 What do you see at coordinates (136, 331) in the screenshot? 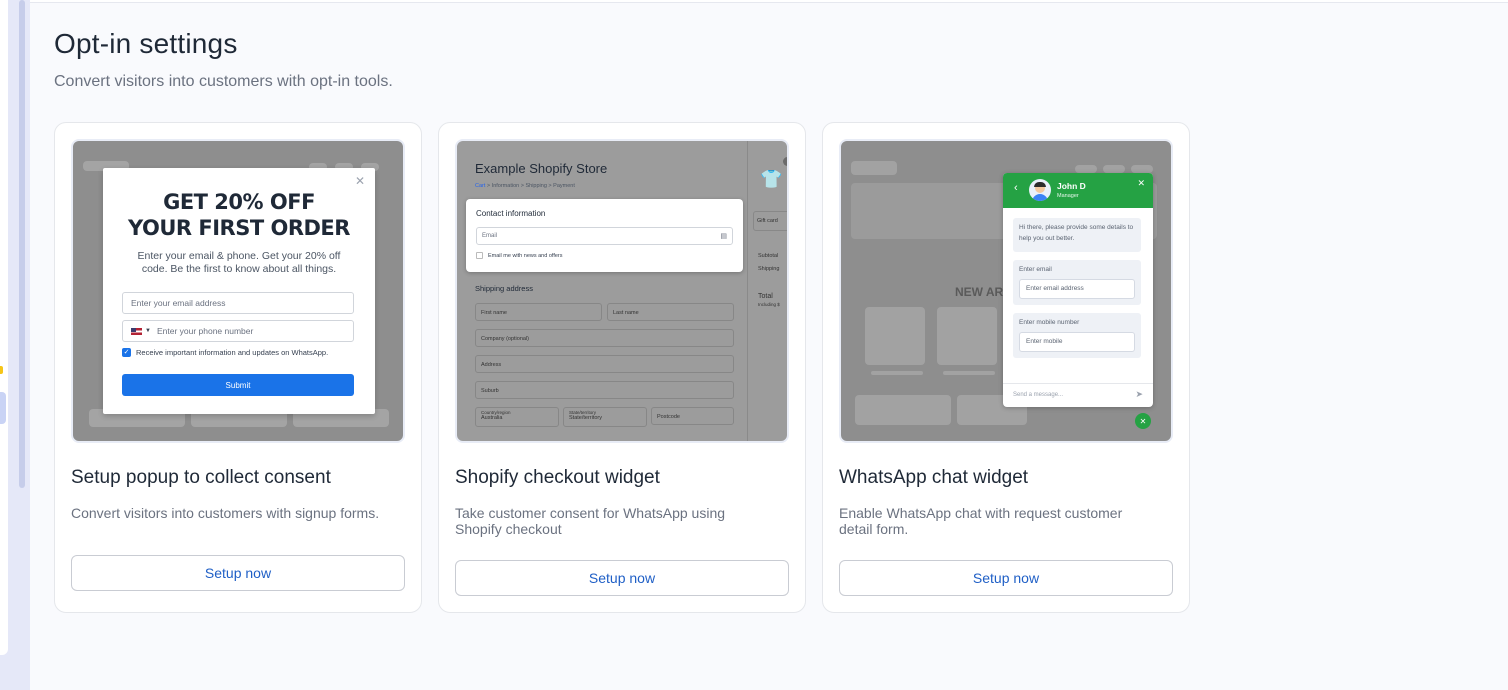
I see `us-flag-icon` at bounding box center [136, 331].